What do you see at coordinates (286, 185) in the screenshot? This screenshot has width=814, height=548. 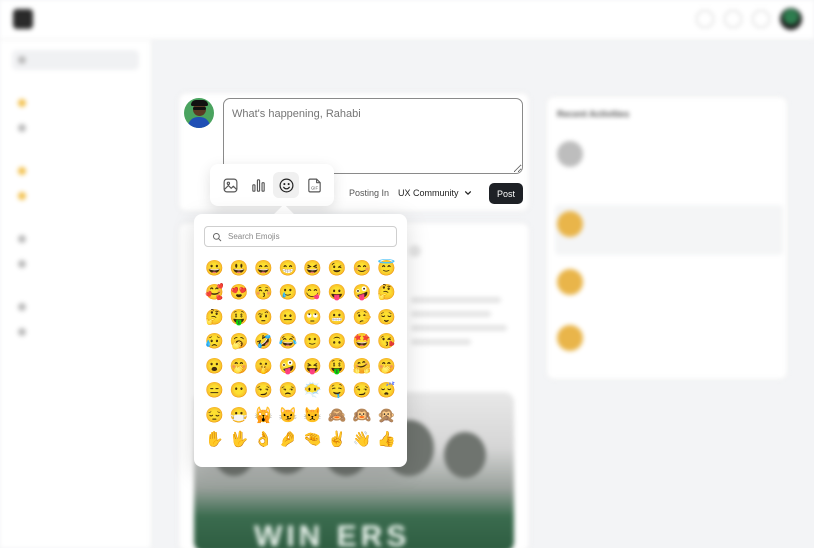 I see `emoji-button` at bounding box center [286, 185].